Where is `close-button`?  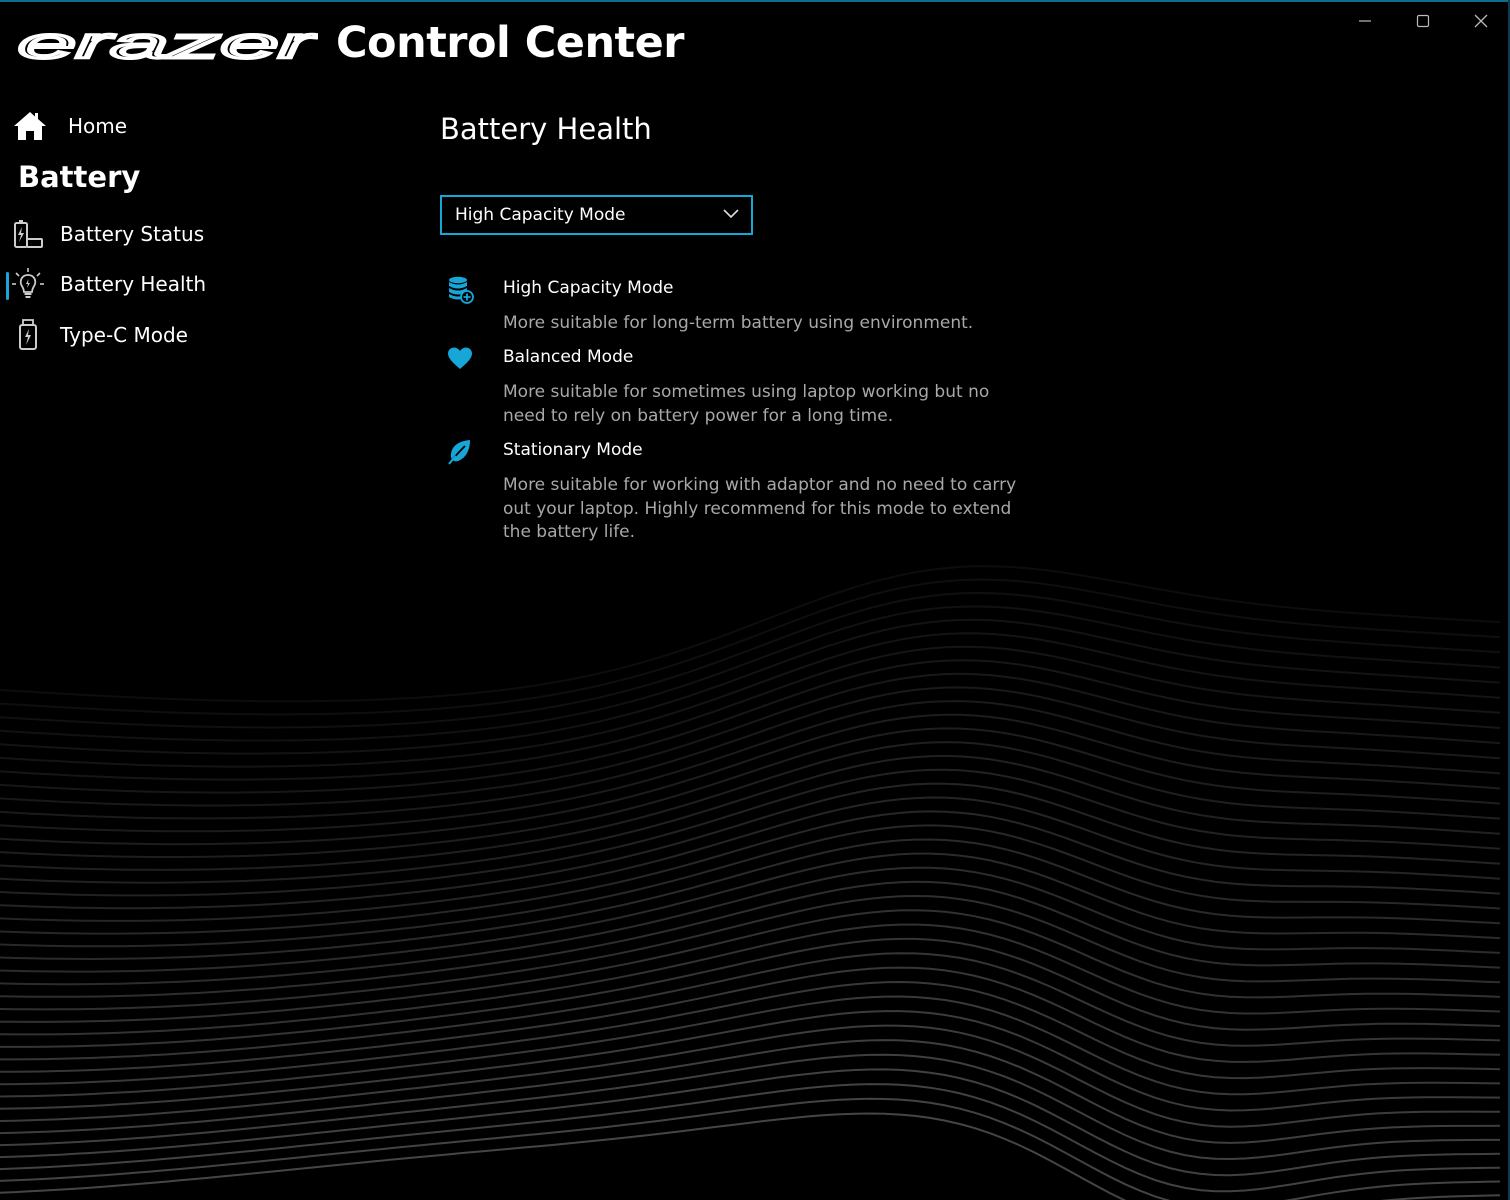
close-button is located at coordinates (1481, 21).